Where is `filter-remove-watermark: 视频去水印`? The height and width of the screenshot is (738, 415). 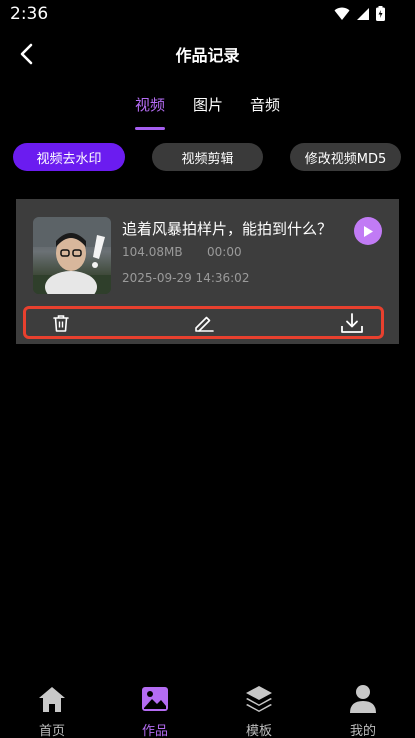
filter-remove-watermark: 视频去水印 is located at coordinates (69, 157).